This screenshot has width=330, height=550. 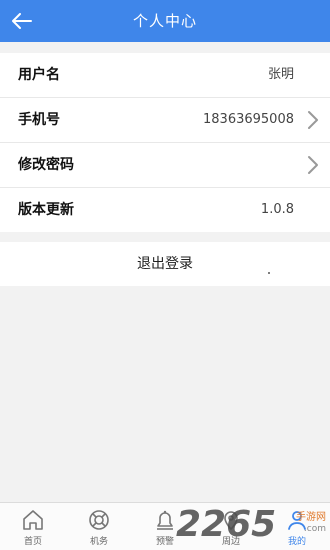 I want to click on home-icon, so click(x=33, y=520).